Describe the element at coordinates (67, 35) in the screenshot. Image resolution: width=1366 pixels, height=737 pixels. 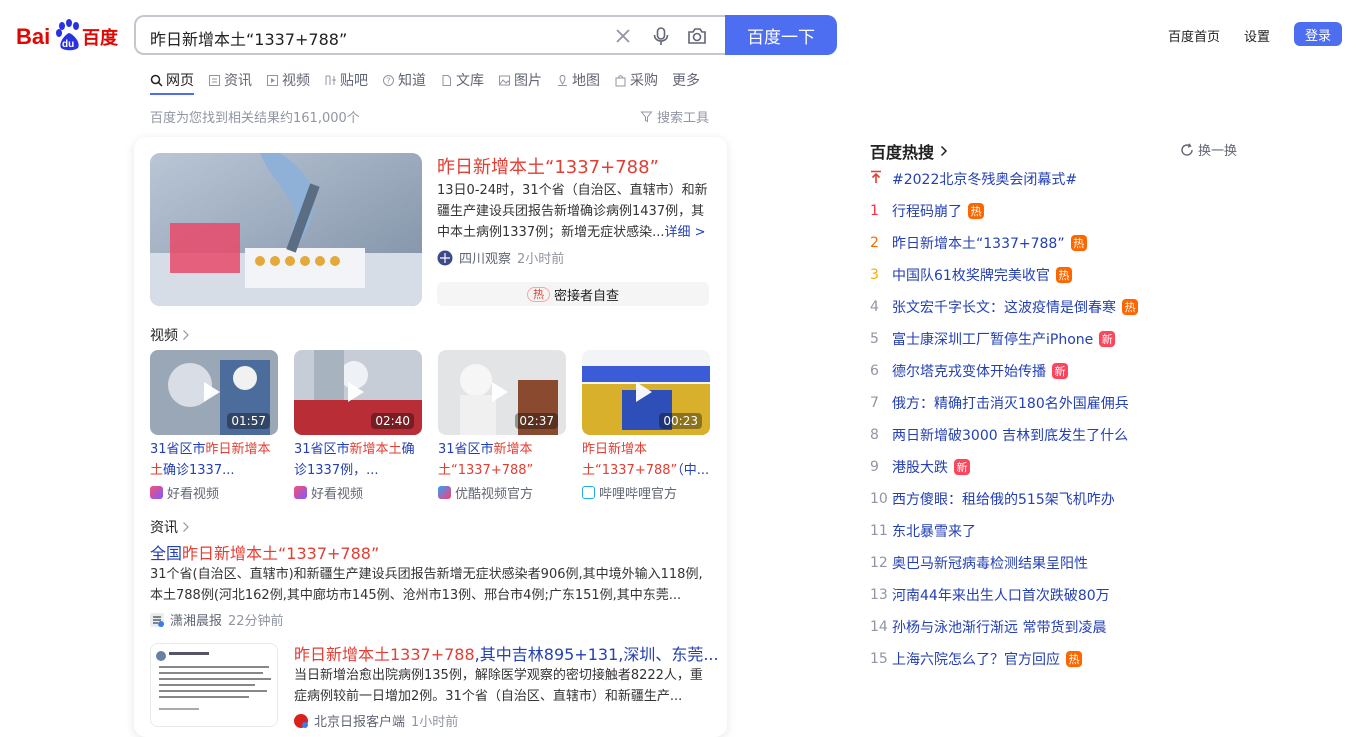
I see `baidu-logo: Bai du 百度` at that location.